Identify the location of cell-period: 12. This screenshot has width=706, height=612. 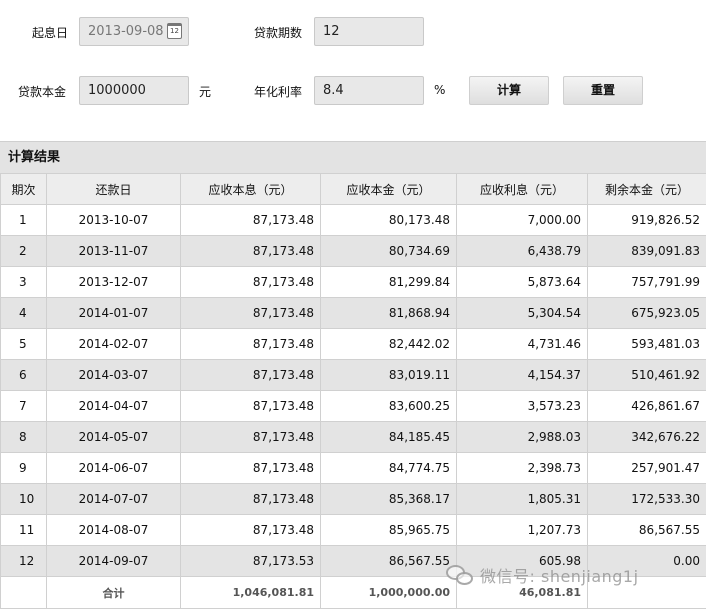
(23, 561).